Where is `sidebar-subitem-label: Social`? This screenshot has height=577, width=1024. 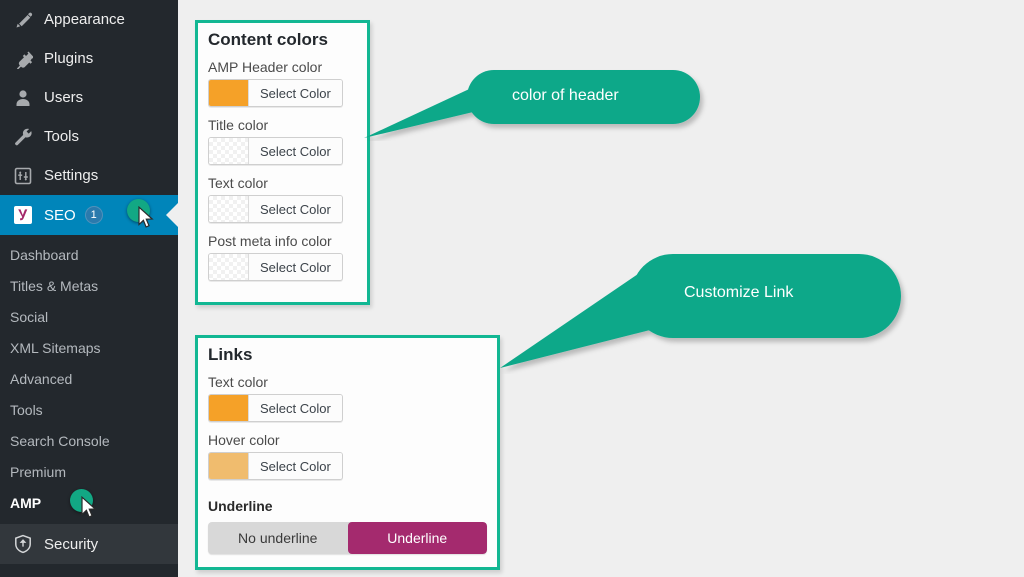 sidebar-subitem-label: Social is located at coordinates (29, 316).